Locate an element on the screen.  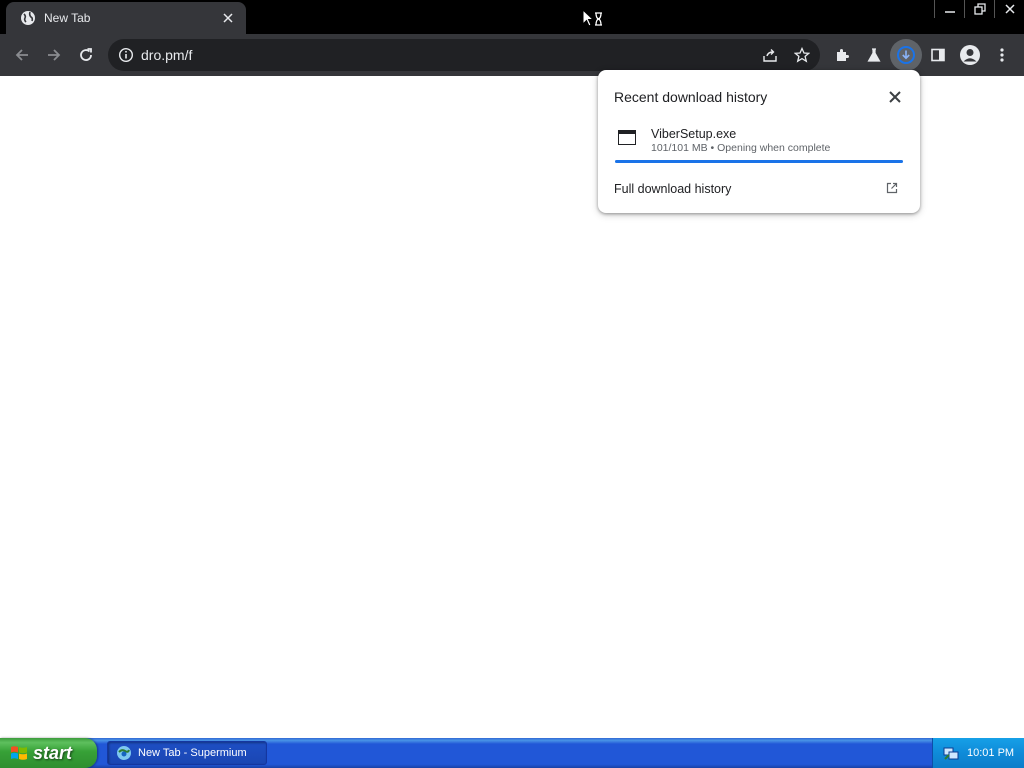
system-tray: 10:01 PM is located at coordinates (978, 753).